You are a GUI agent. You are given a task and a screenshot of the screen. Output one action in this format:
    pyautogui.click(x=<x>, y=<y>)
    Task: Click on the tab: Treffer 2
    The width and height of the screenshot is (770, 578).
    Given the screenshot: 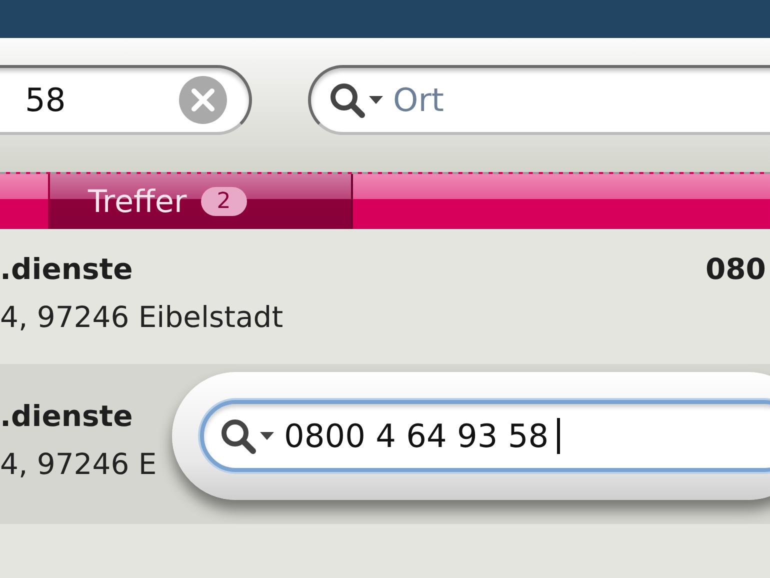 What is the action you would take?
    pyautogui.click(x=201, y=201)
    